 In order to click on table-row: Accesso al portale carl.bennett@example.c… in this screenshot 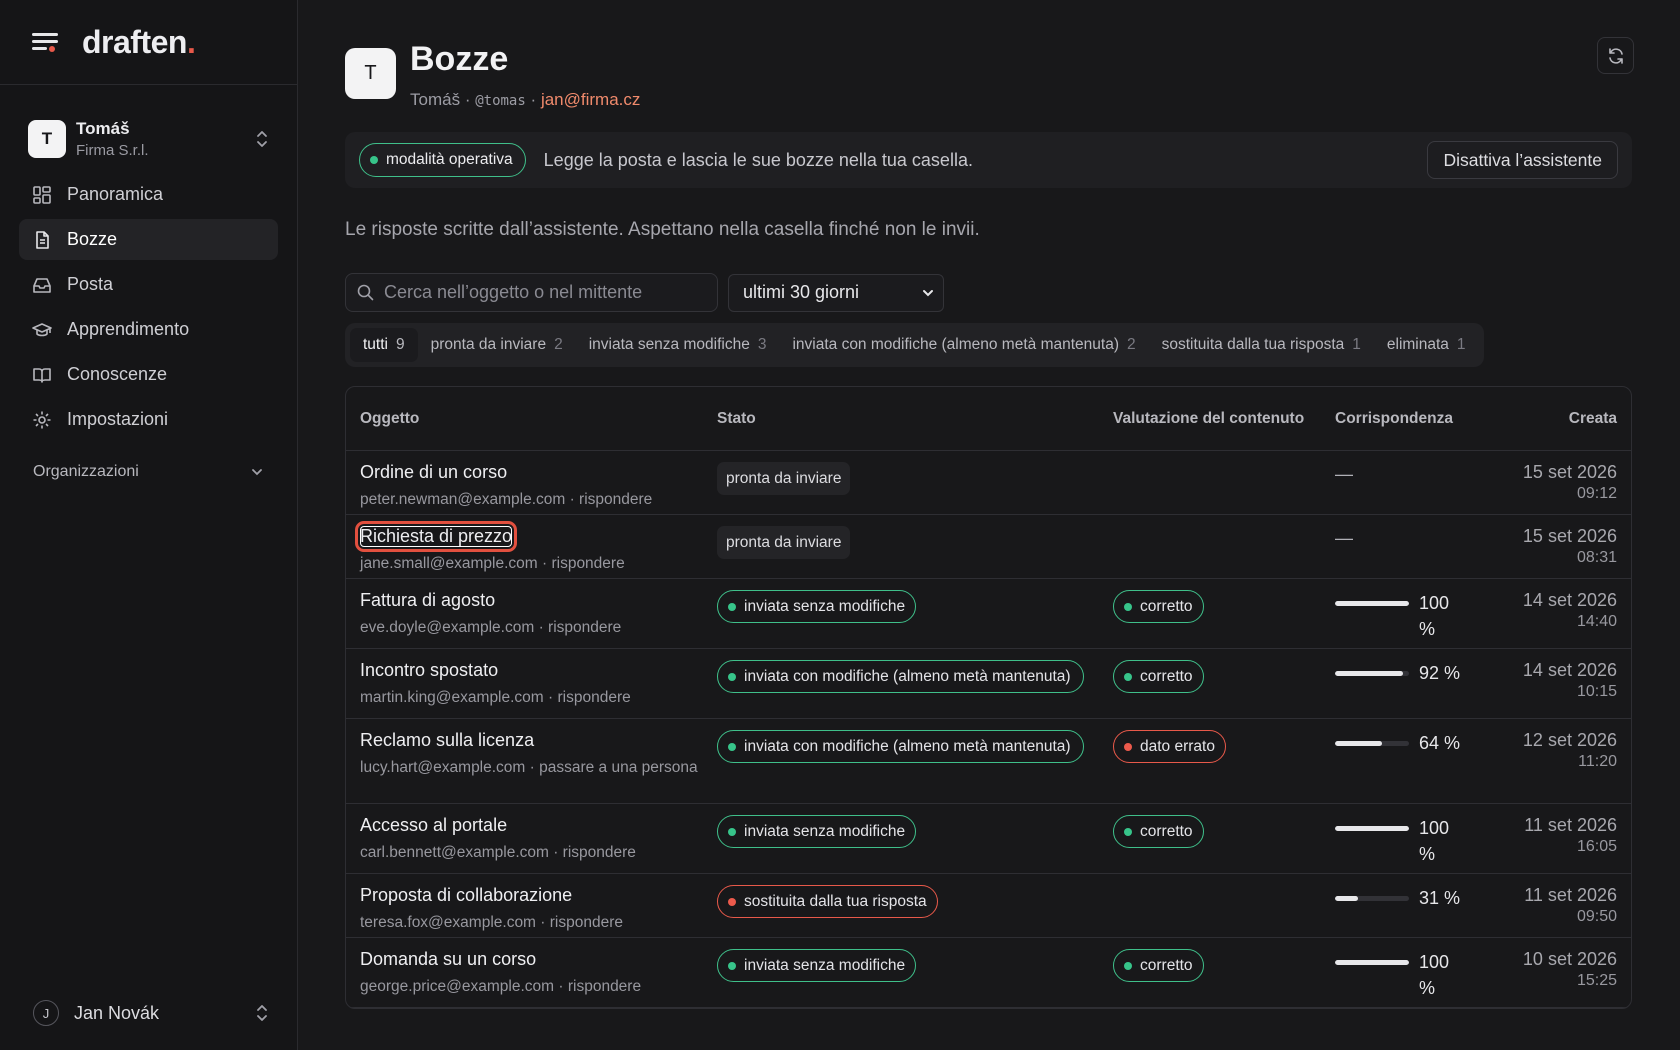, I will do `click(988, 839)`.